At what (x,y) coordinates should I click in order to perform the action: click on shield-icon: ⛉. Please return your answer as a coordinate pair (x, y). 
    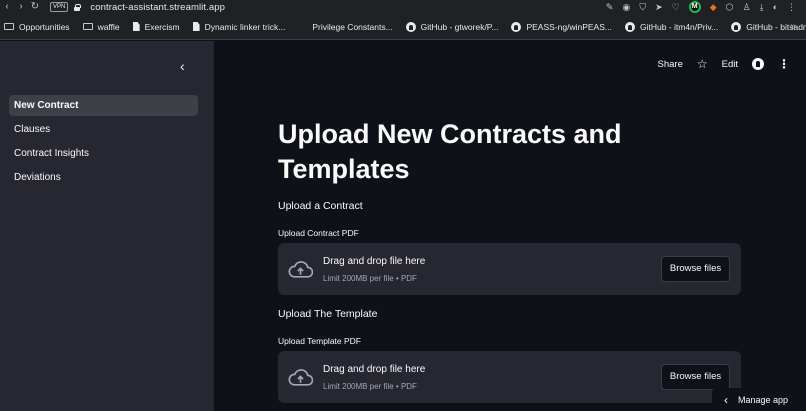
    Looking at the image, I should click on (642, 7).